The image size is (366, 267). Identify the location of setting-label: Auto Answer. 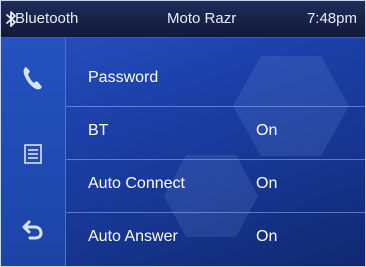
(133, 236).